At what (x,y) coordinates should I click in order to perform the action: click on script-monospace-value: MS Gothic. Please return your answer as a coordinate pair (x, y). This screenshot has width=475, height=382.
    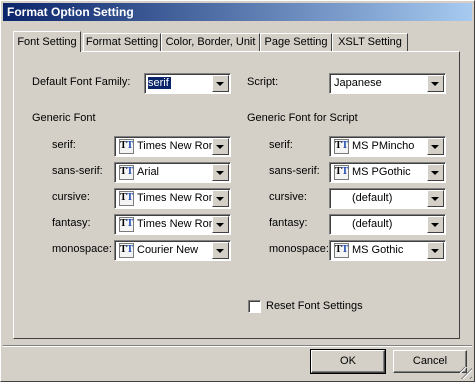
    Looking at the image, I should click on (378, 250).